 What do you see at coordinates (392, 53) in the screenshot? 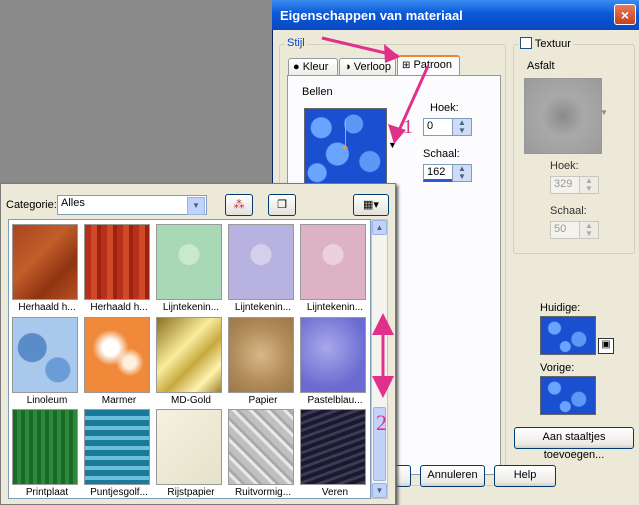
I see `arrowhead-patroon` at bounding box center [392, 53].